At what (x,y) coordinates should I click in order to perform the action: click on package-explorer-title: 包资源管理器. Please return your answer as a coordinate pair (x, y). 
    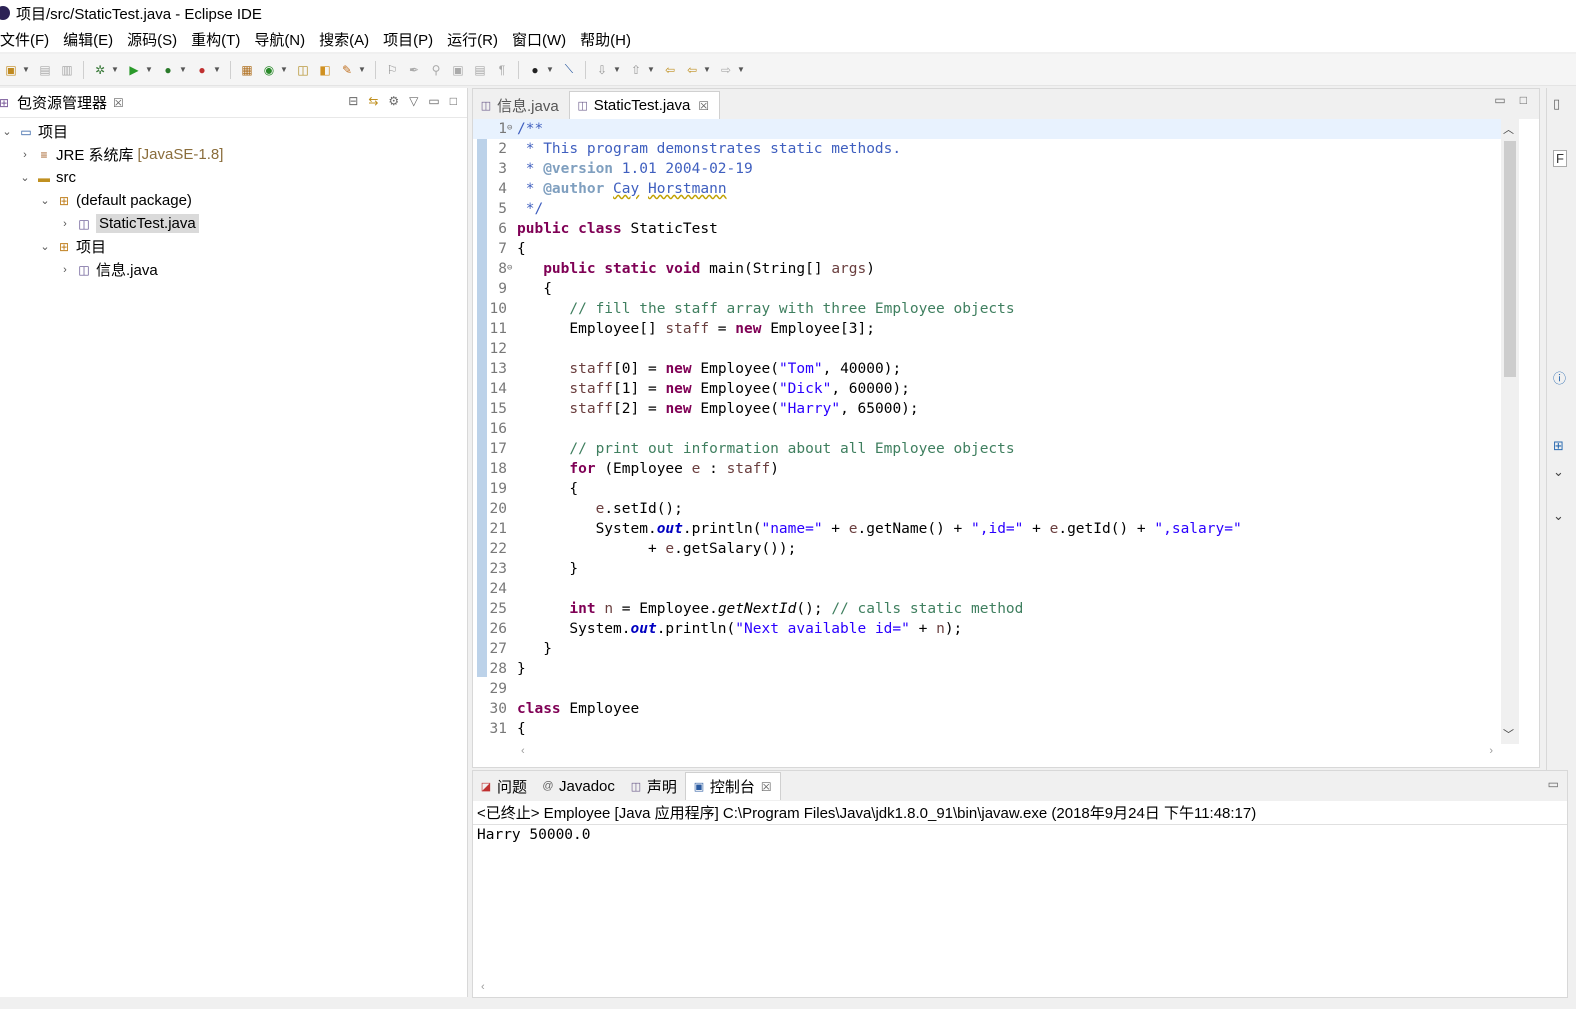
    Looking at the image, I should click on (62, 102).